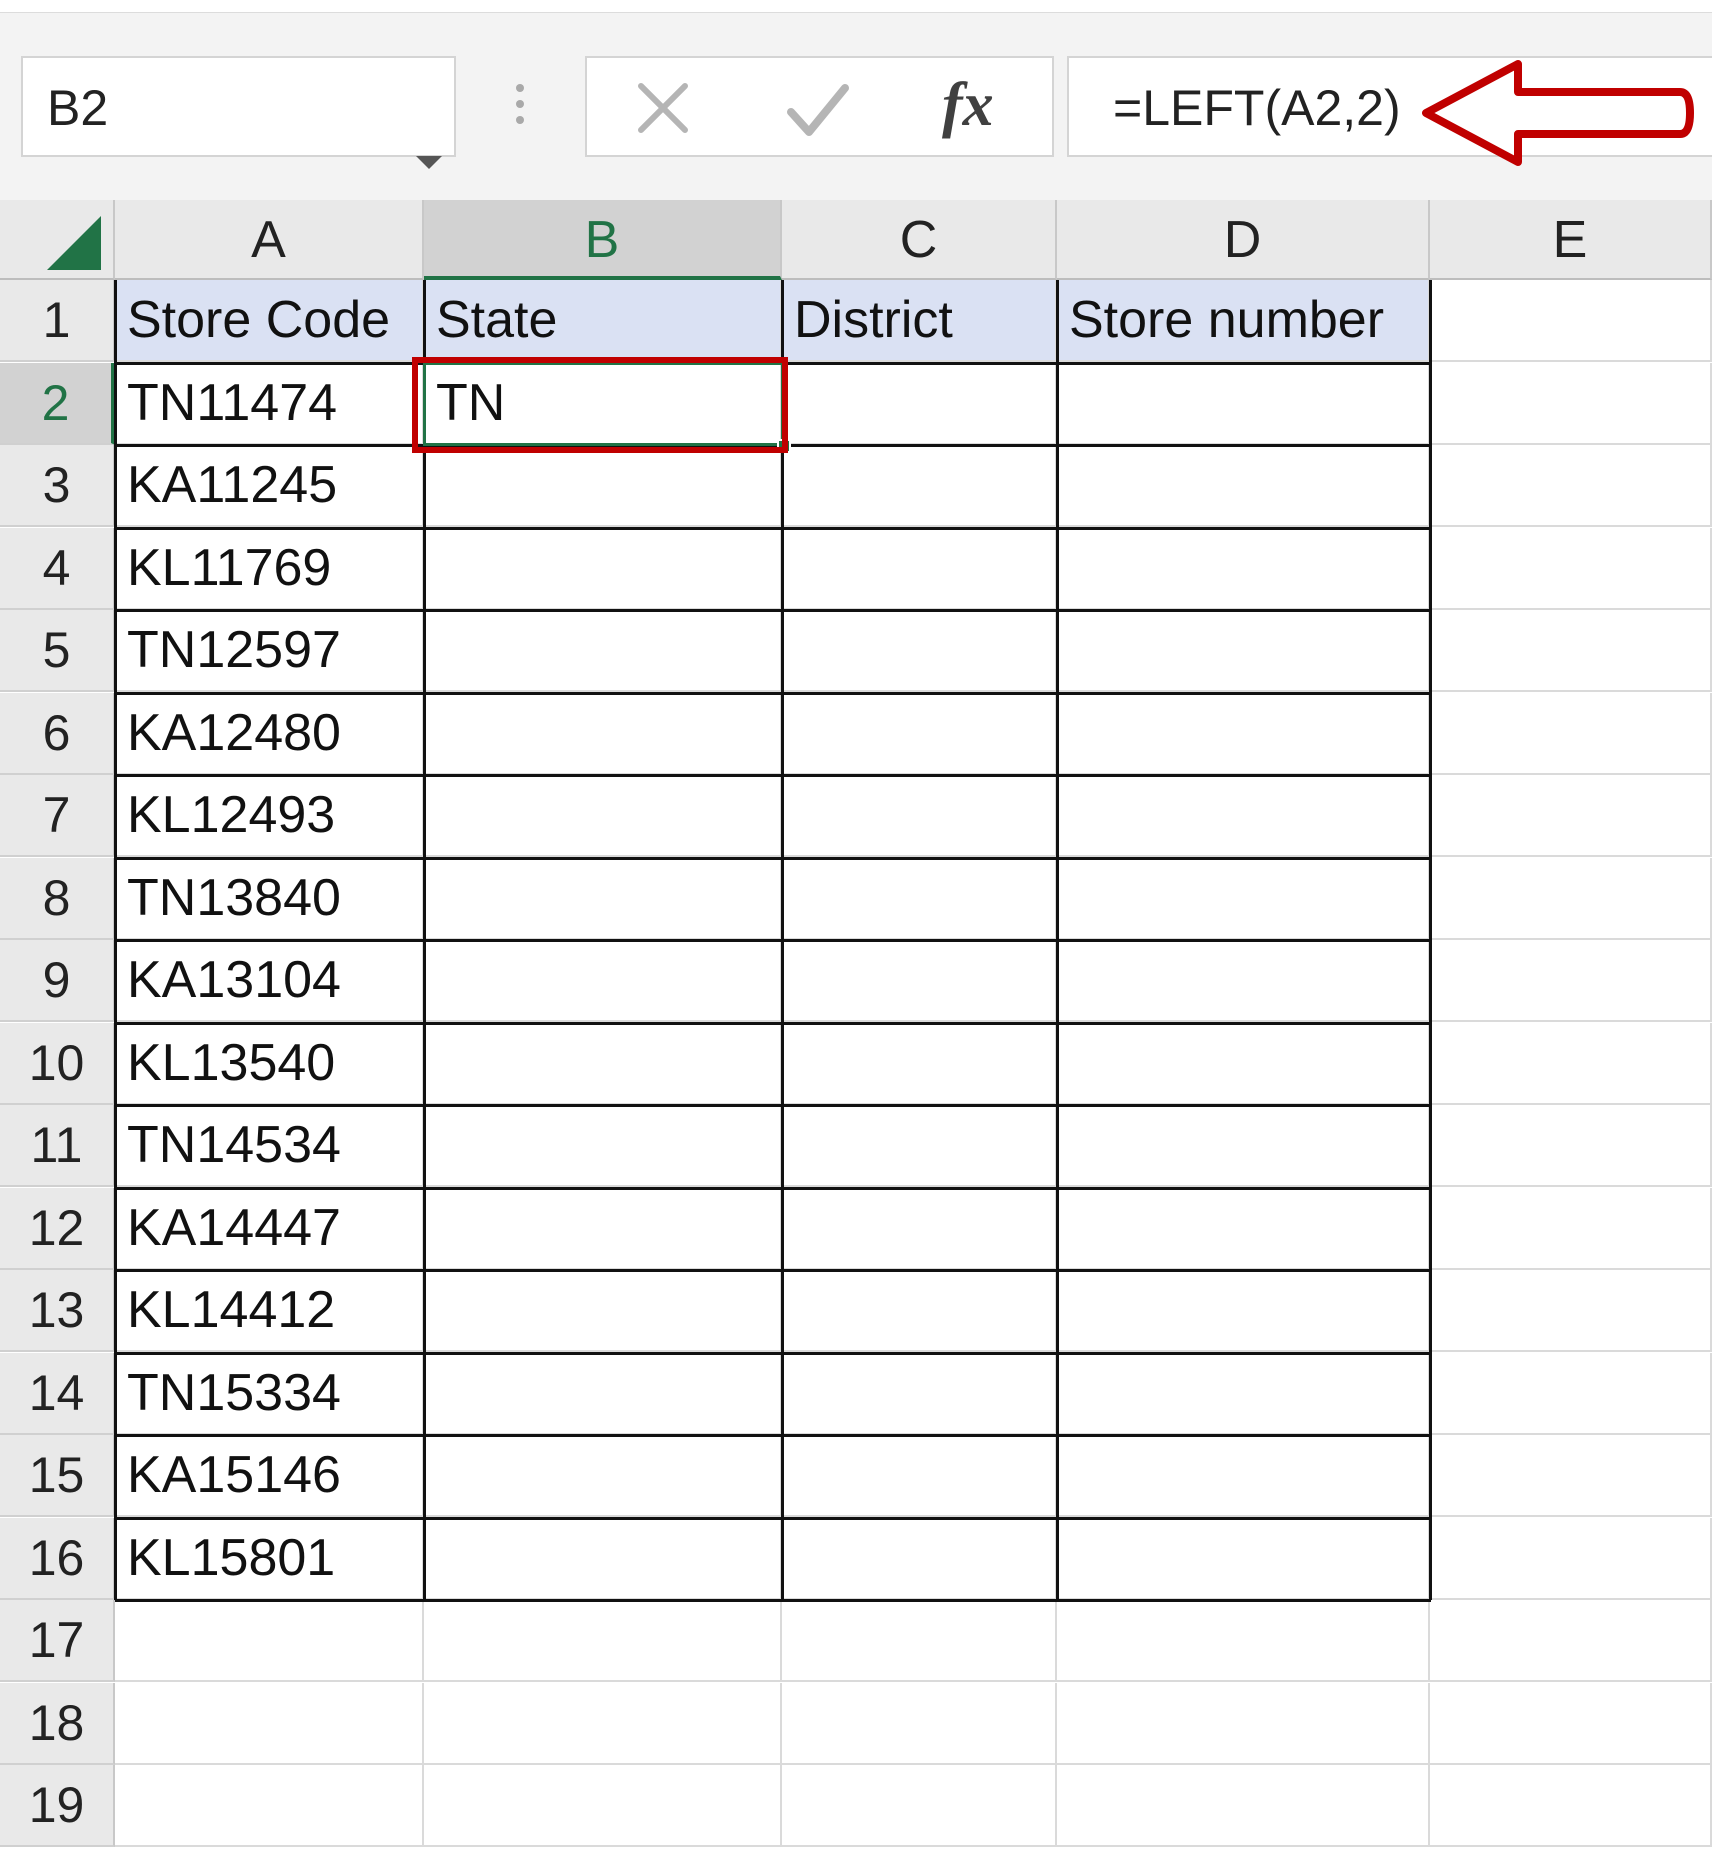  What do you see at coordinates (603, 321) in the screenshot?
I see `cell-b1: State` at bounding box center [603, 321].